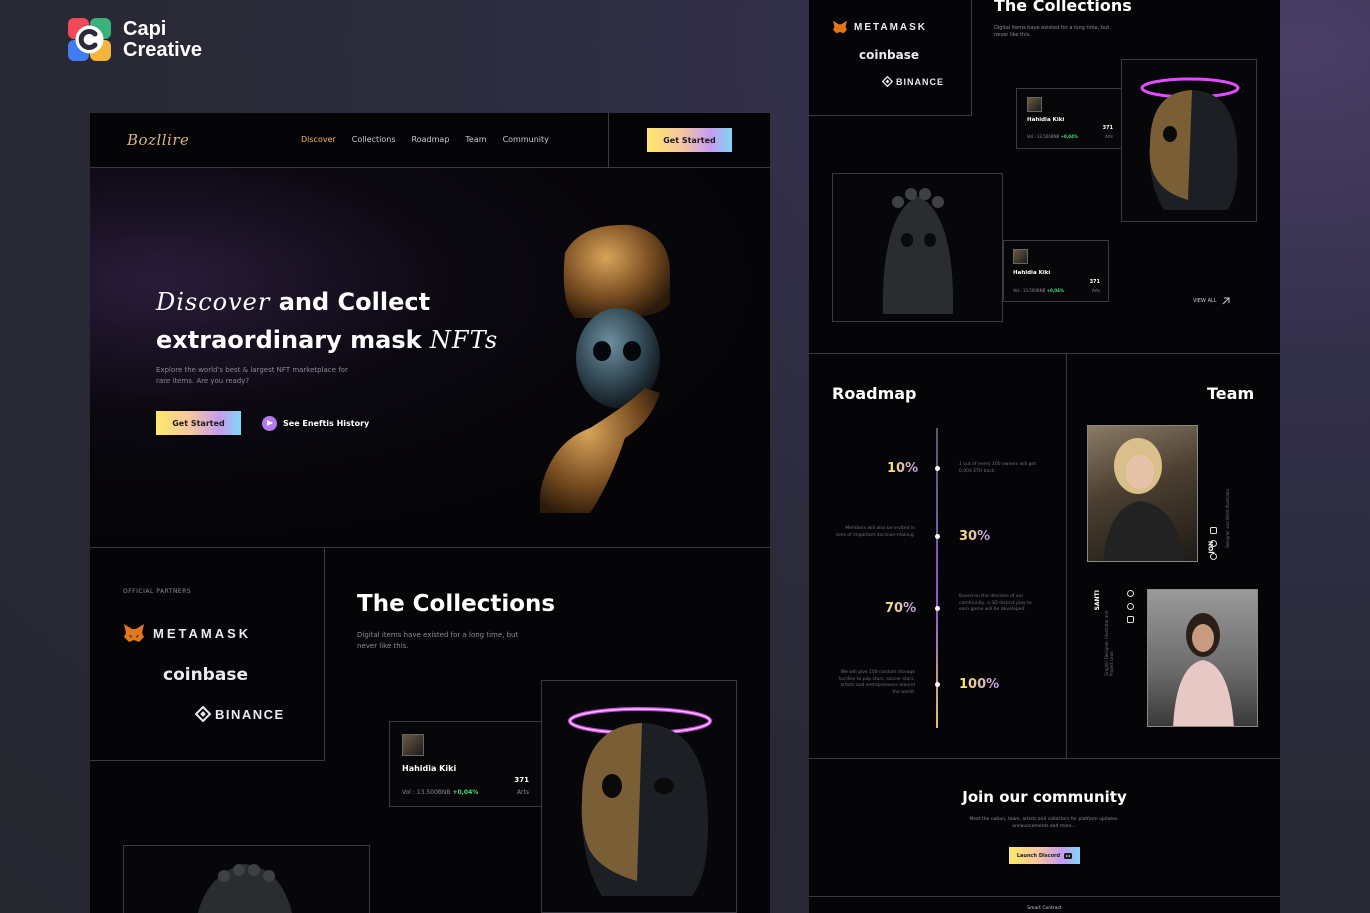 The height and width of the screenshot is (913, 1370). I want to click on nft-image-card-small, so click(1189, 140).